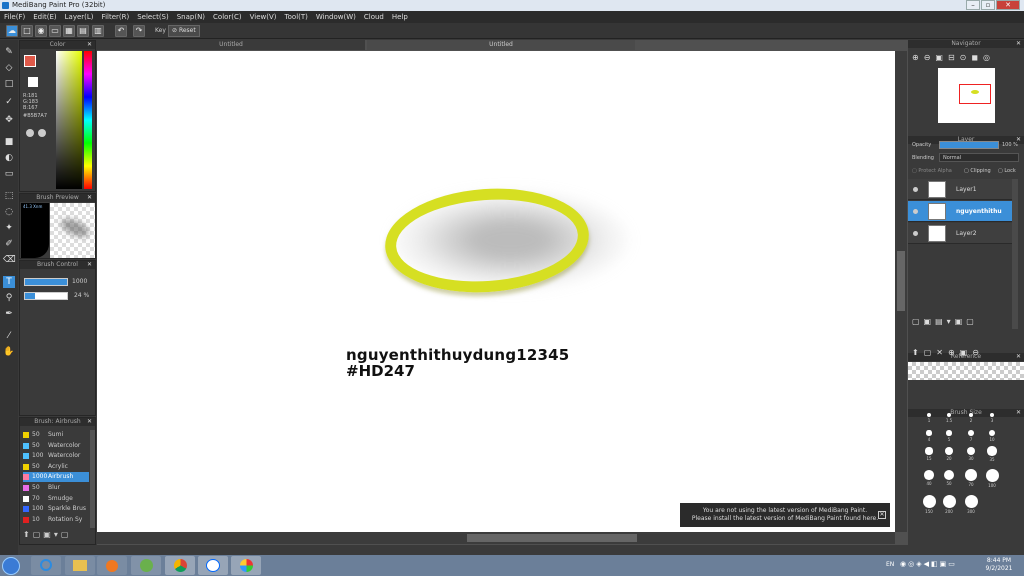  What do you see at coordinates (46, 282) in the screenshot?
I see `brush-size-slider` at bounding box center [46, 282].